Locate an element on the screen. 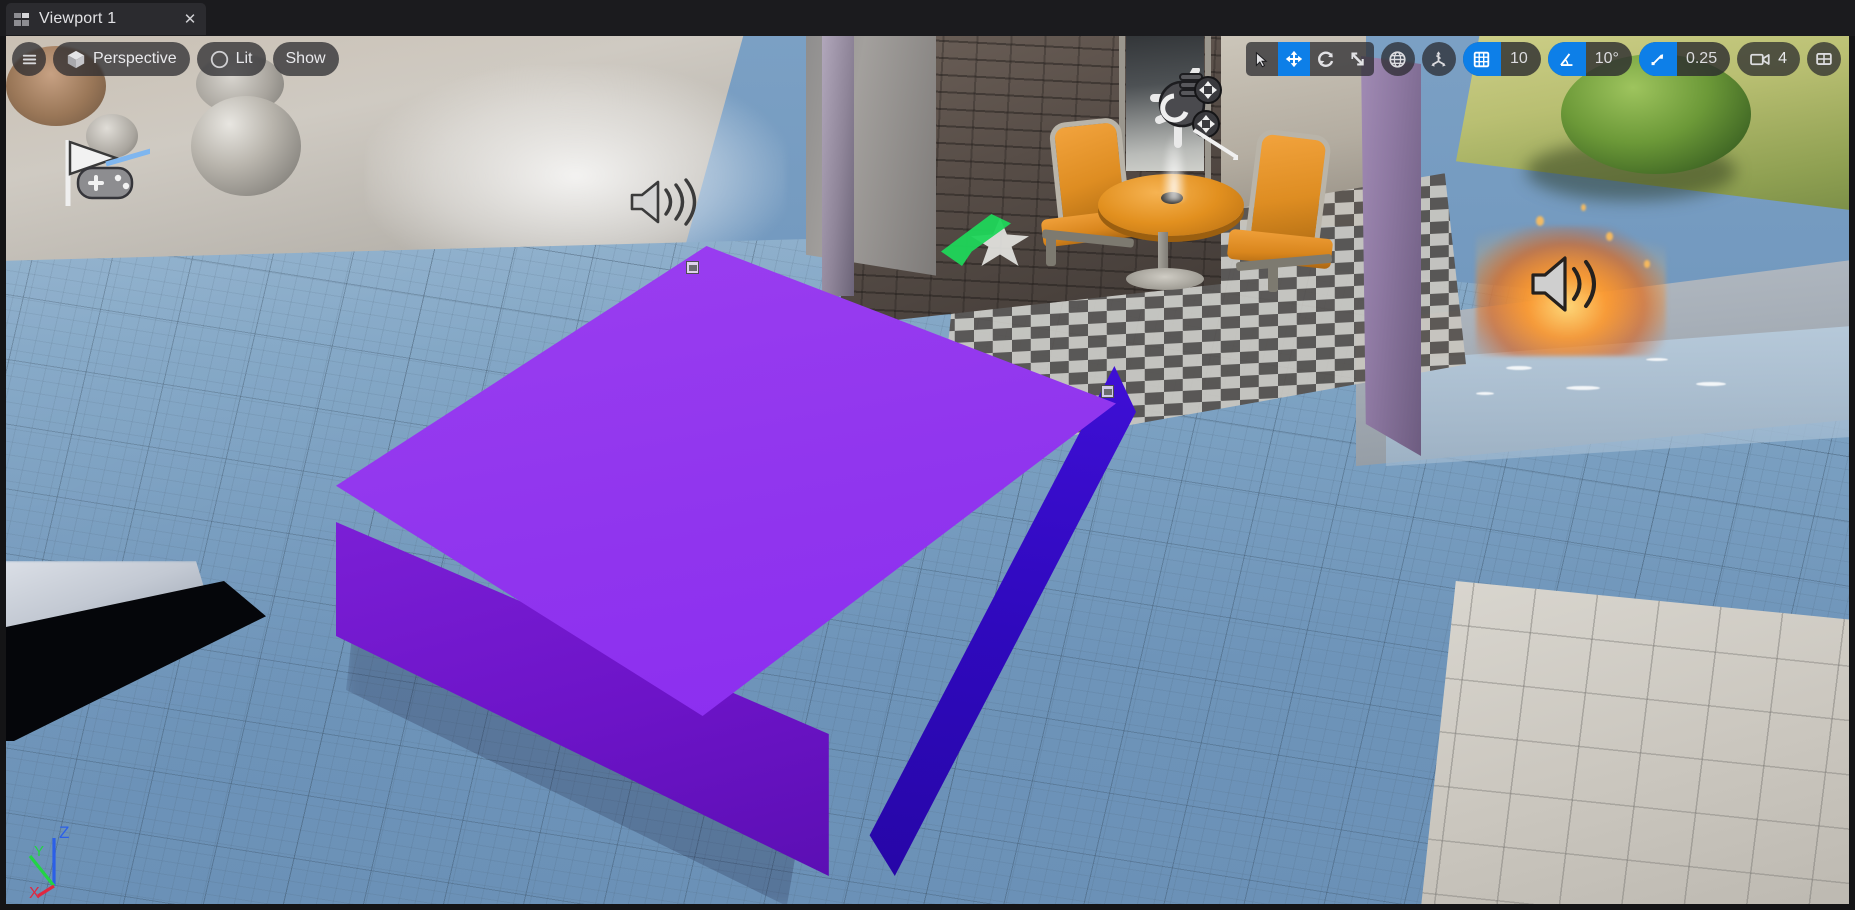  view-mode-button: Lit is located at coordinates (231, 59).